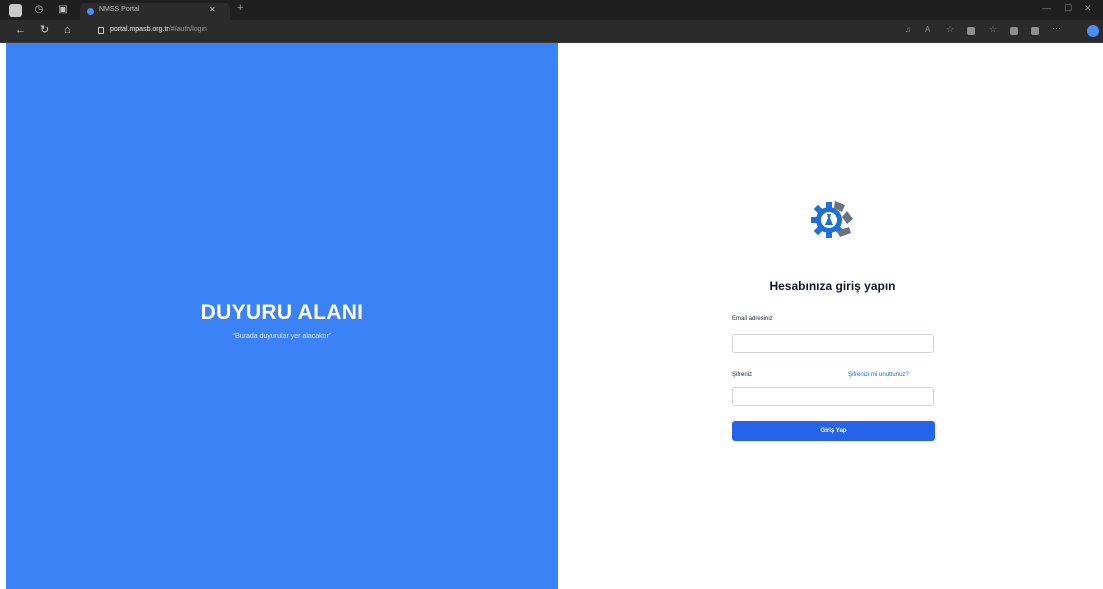 Image resolution: width=1103 pixels, height=589 pixels. Describe the element at coordinates (20, 30) in the screenshot. I see `back-icon: ←` at that location.